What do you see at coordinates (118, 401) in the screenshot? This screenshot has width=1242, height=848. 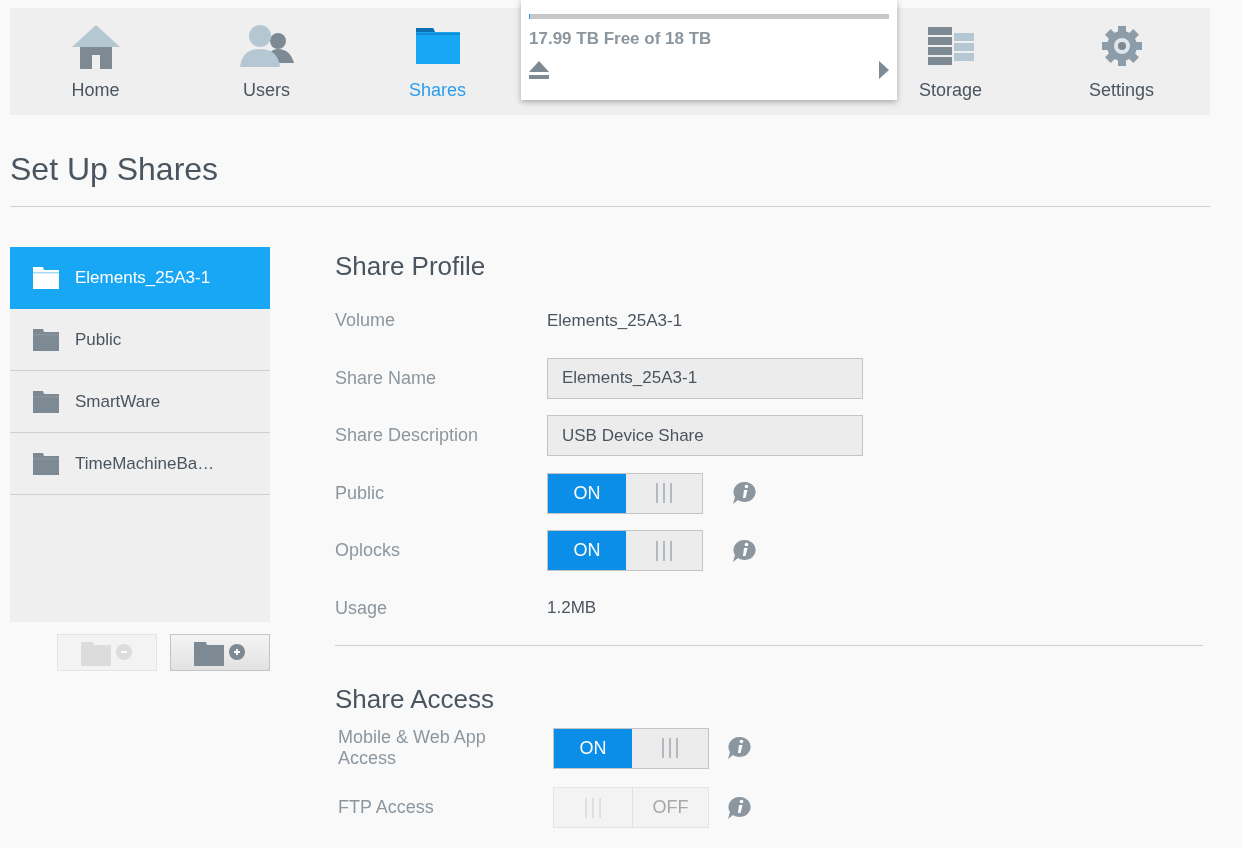 I see `share-name: SmartWare` at bounding box center [118, 401].